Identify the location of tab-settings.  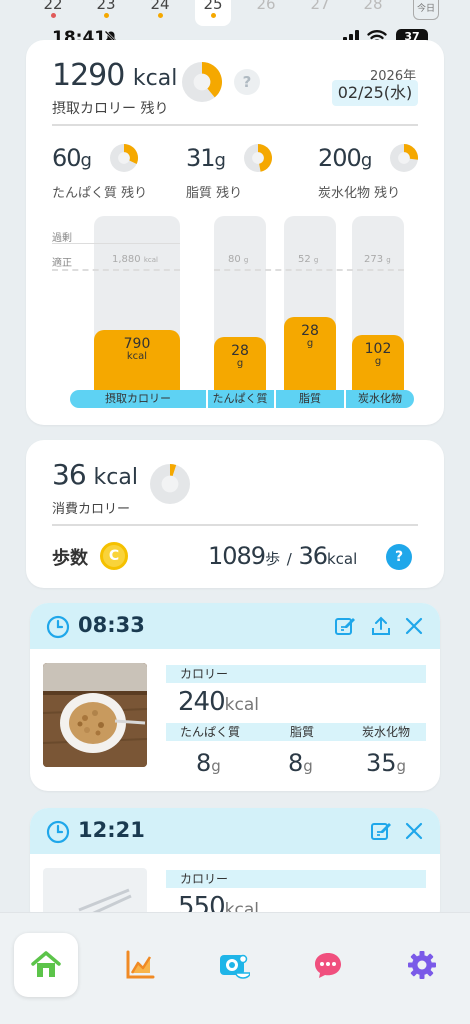
(422, 965).